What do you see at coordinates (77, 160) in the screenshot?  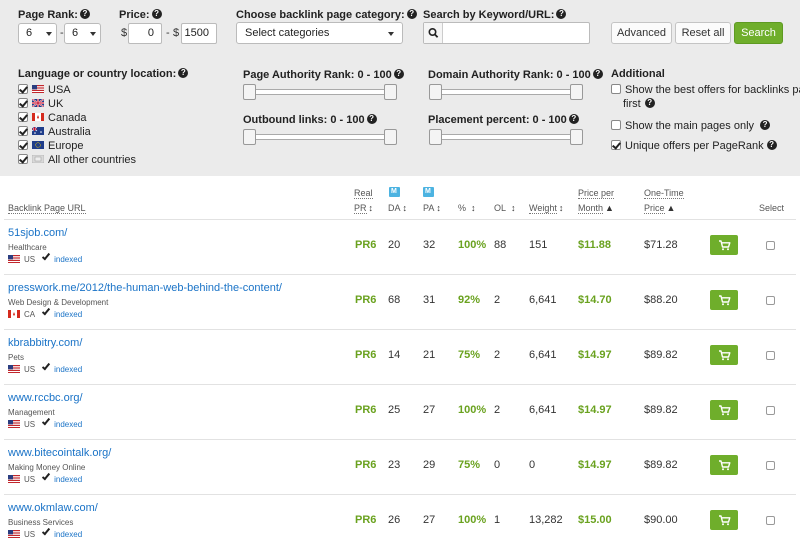 I see `language-option-other: All other countries` at bounding box center [77, 160].